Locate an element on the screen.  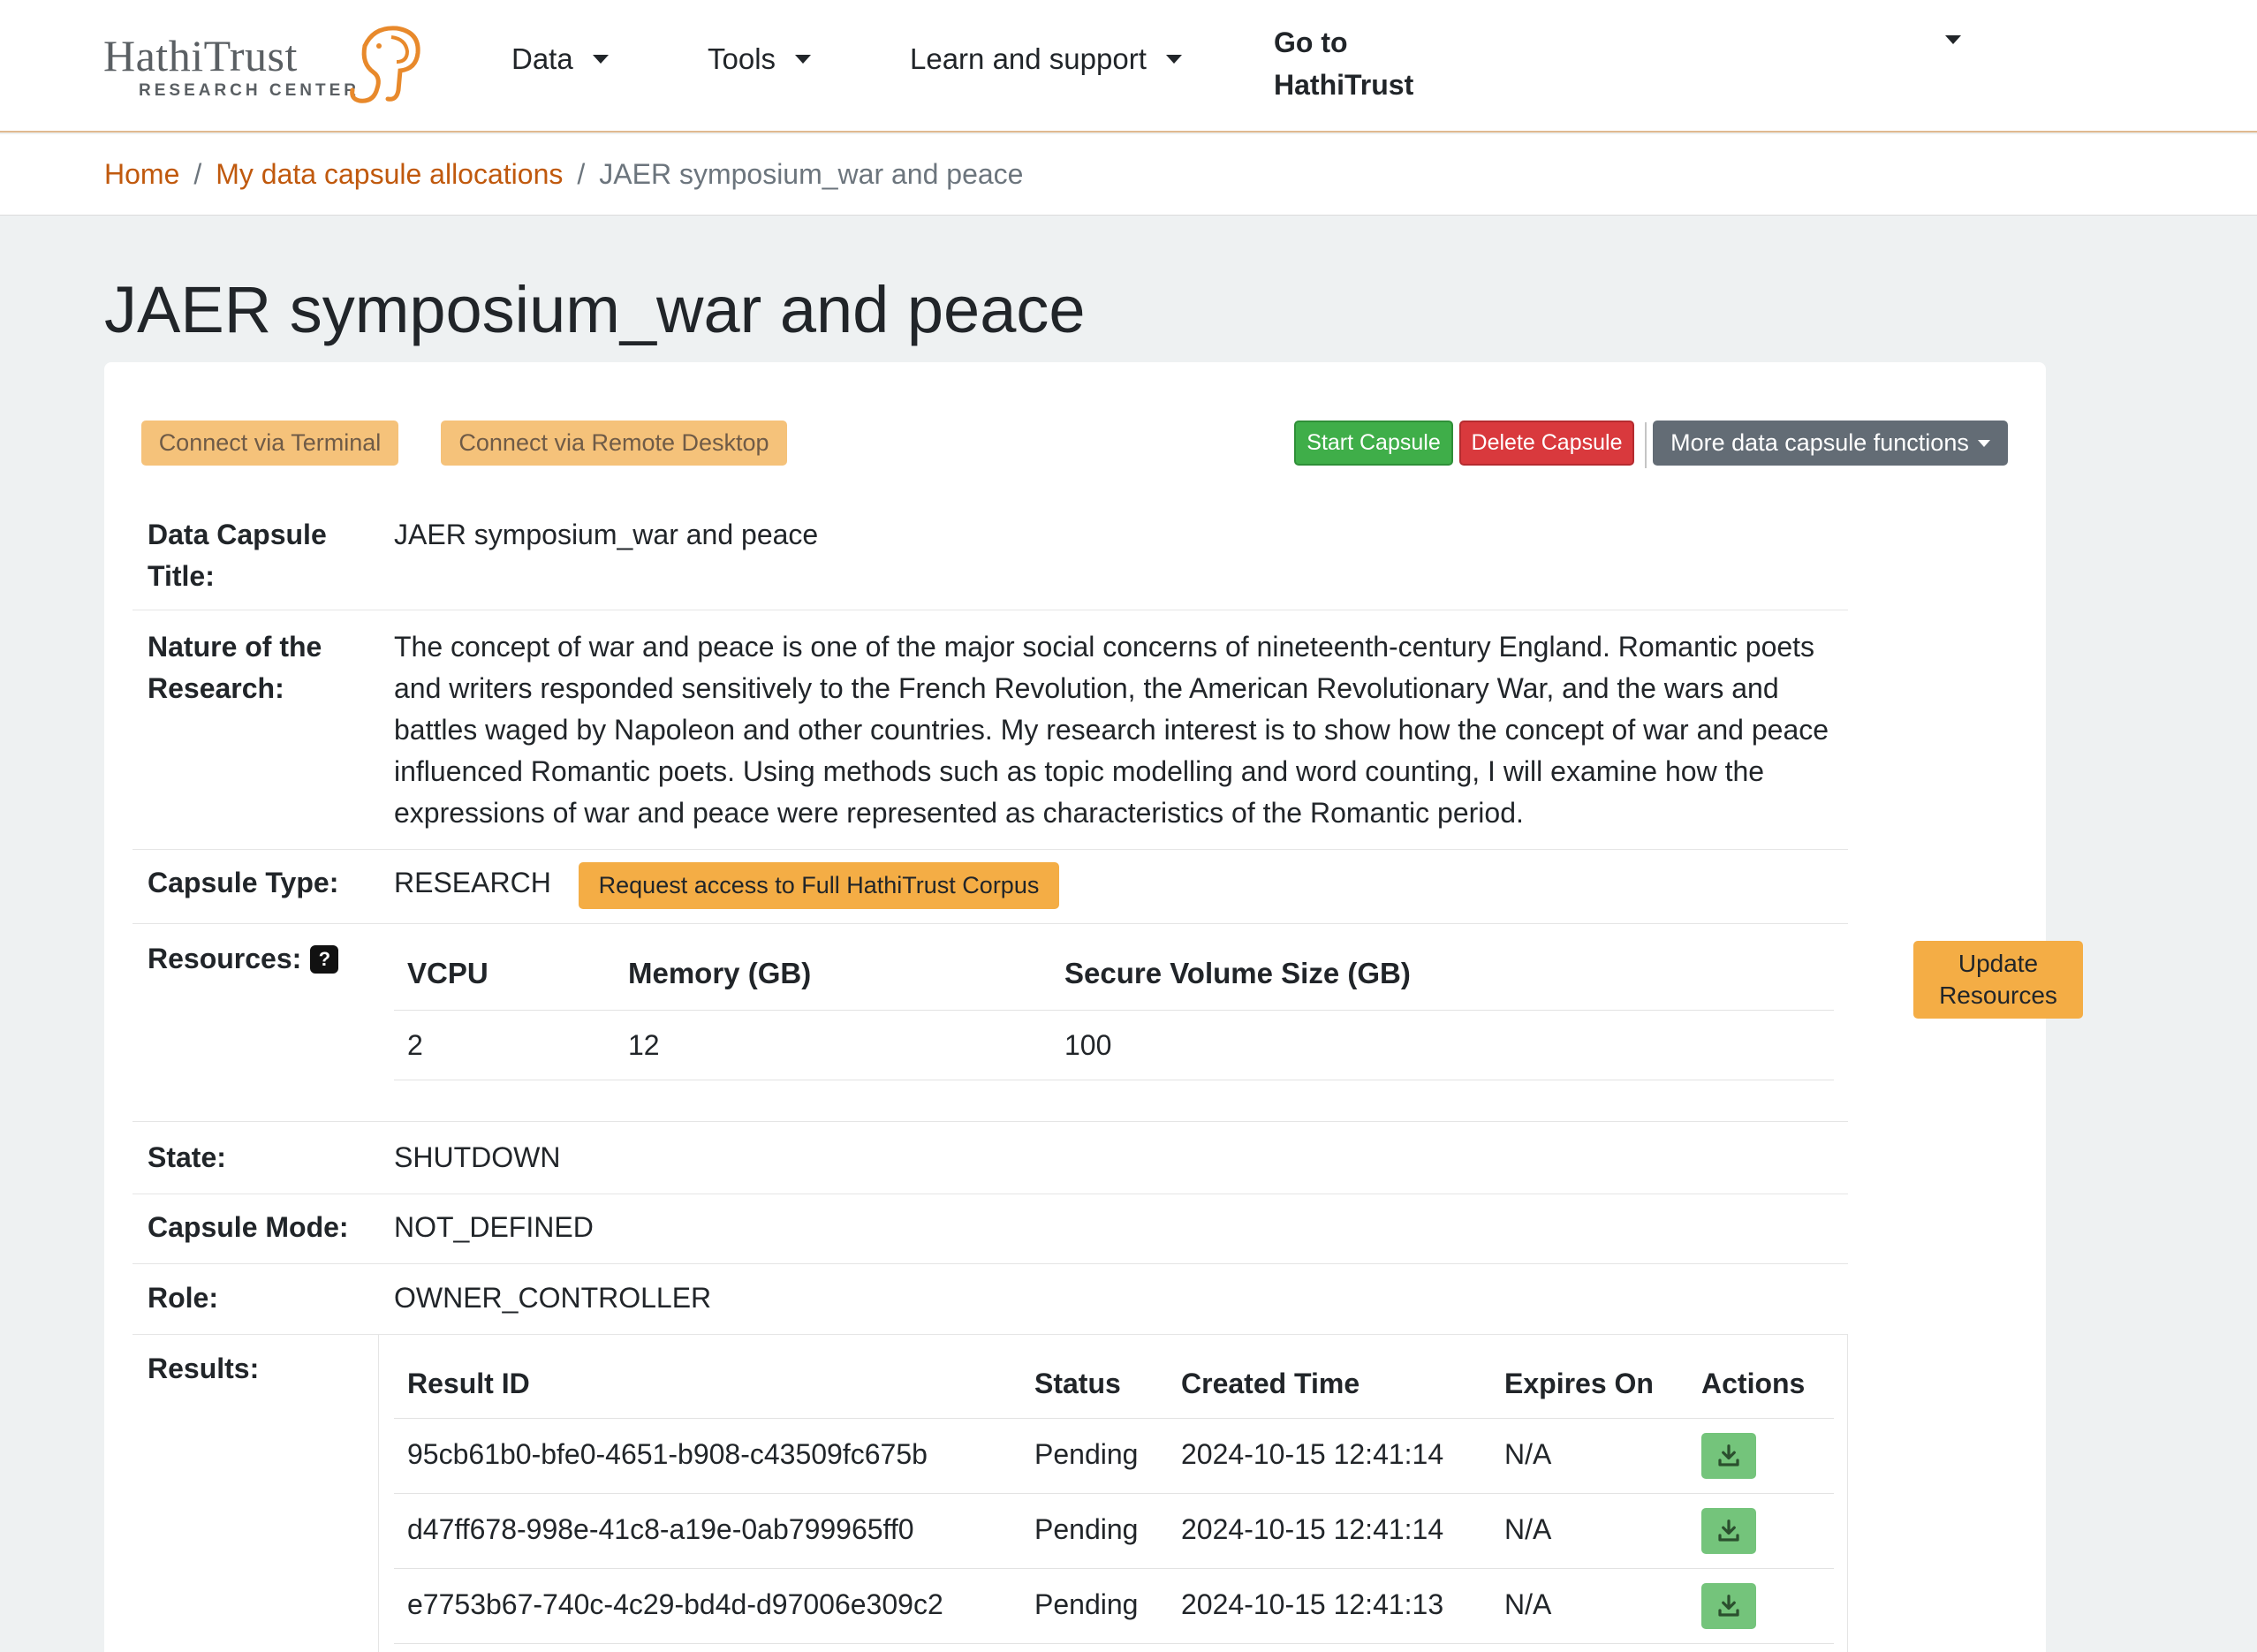
resources-header-volume: Secure Volume Size (GB) is located at coordinates (1237, 973).